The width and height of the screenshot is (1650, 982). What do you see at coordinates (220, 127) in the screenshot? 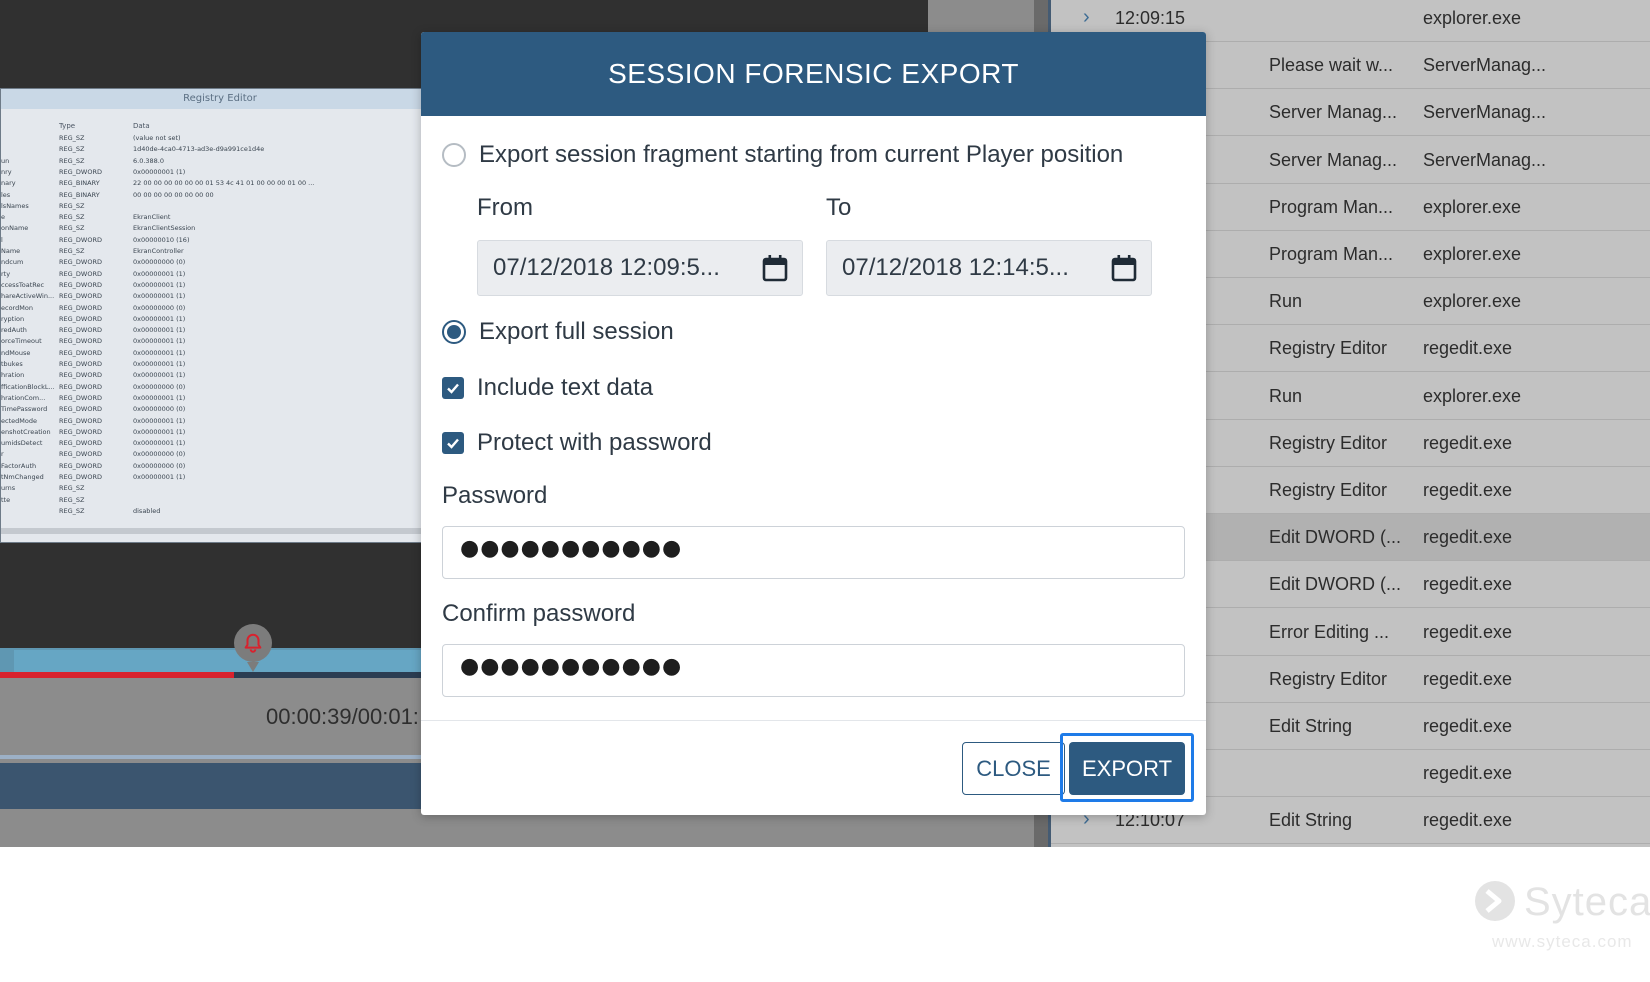
I see `recorded-column-headers: Type Data` at bounding box center [220, 127].